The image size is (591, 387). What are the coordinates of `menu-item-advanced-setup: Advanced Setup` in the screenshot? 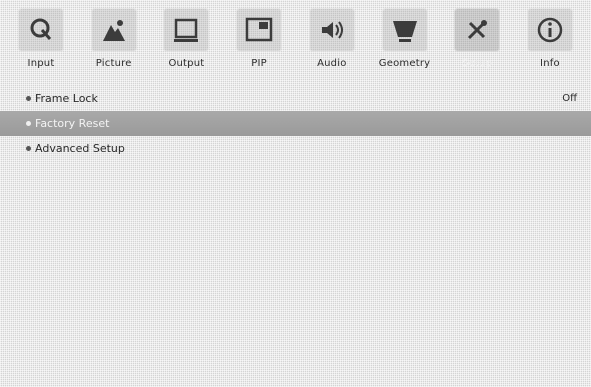 It's located at (295, 148).